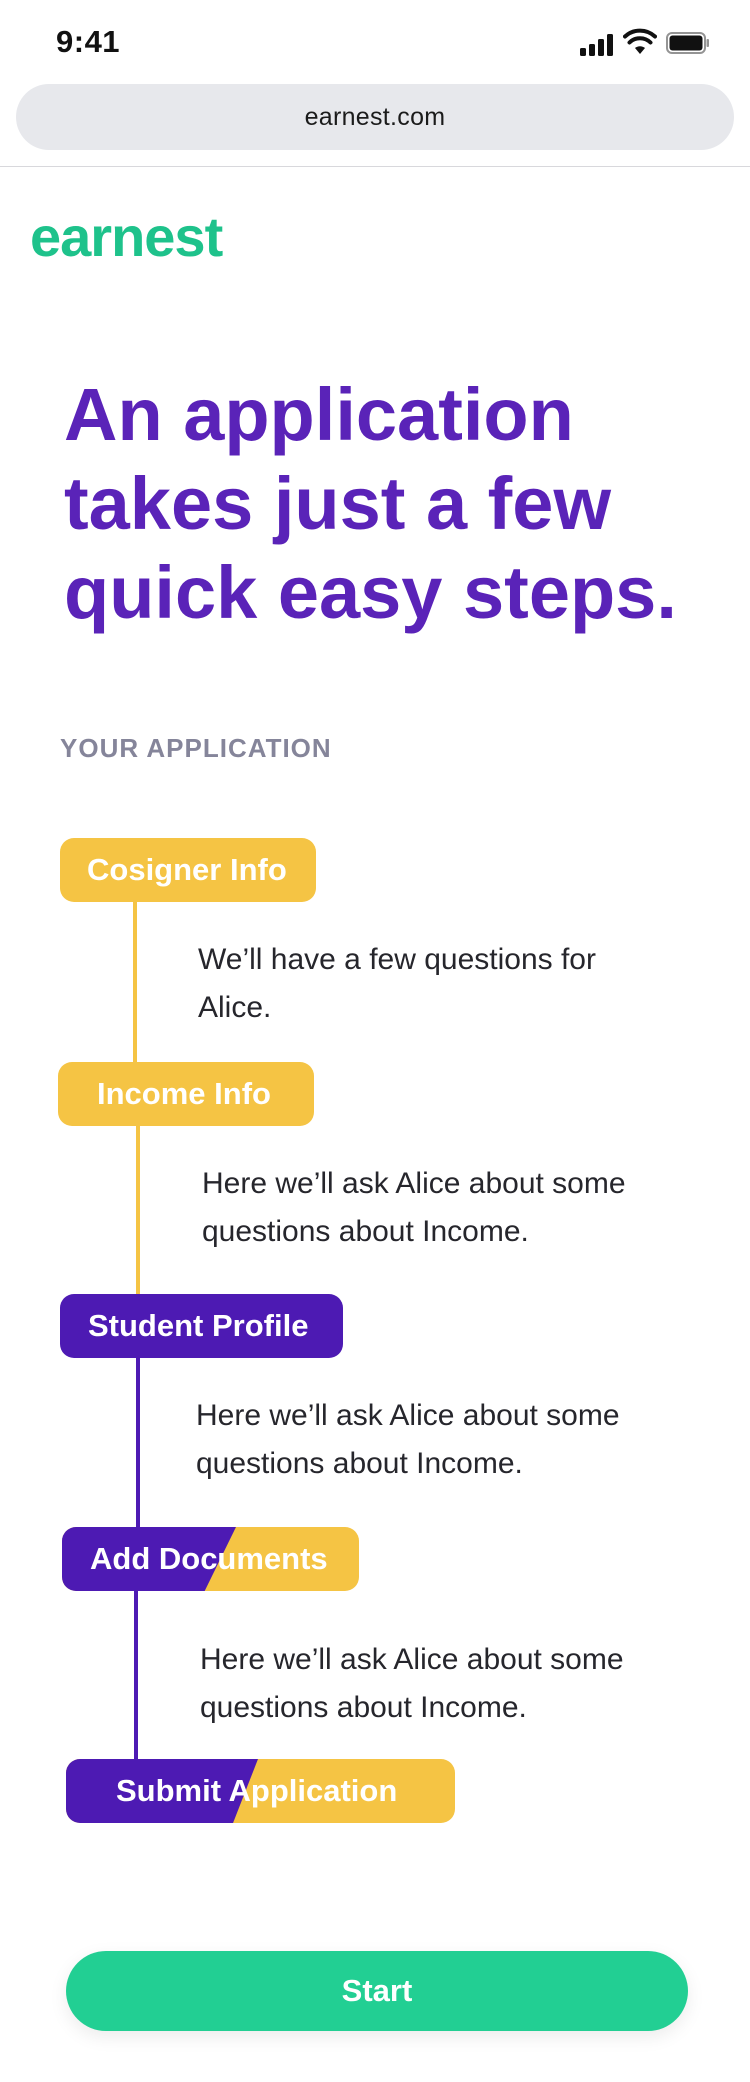 This screenshot has width=750, height=2082. I want to click on step-label: Income Info, so click(184, 1093).